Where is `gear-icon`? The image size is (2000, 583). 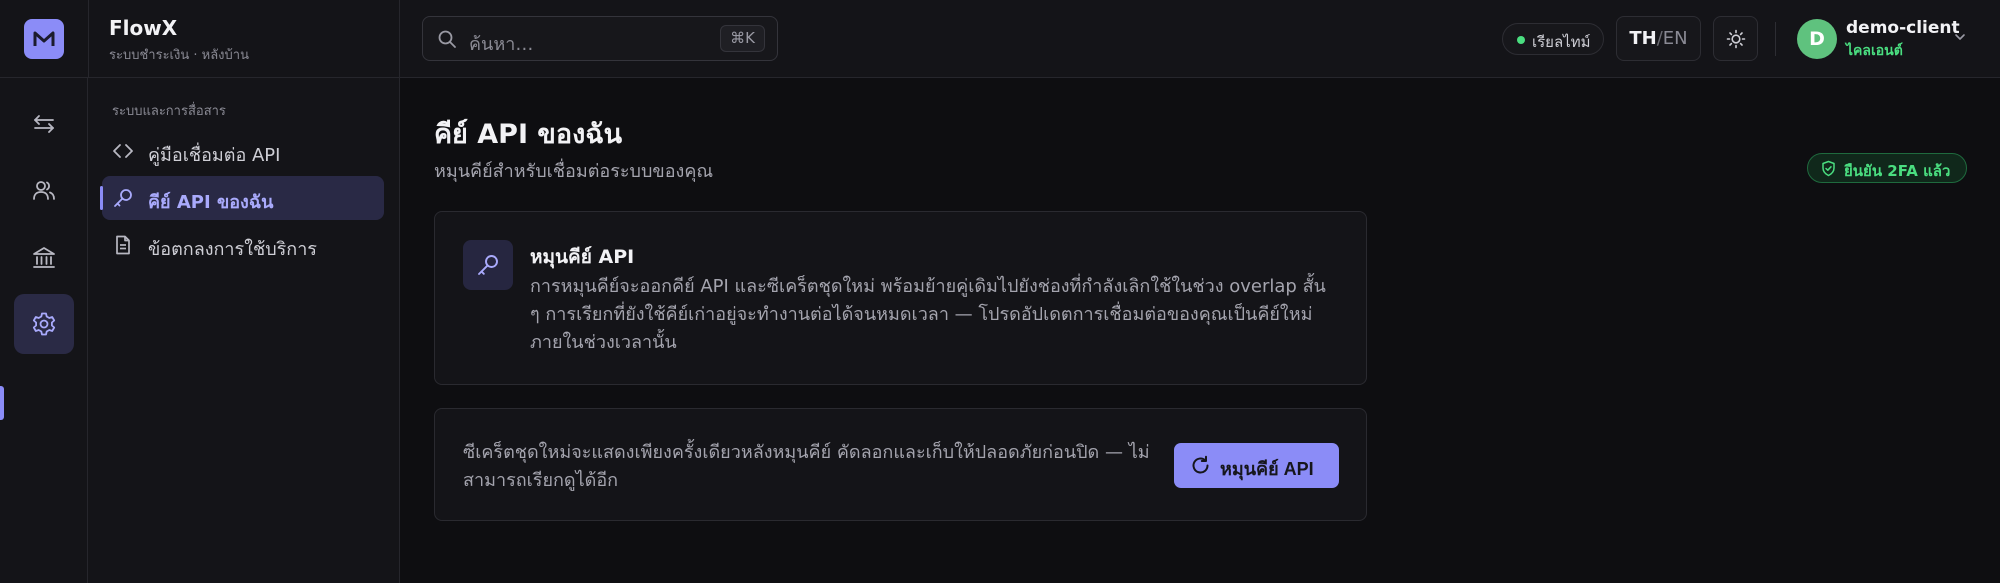
gear-icon is located at coordinates (44, 324).